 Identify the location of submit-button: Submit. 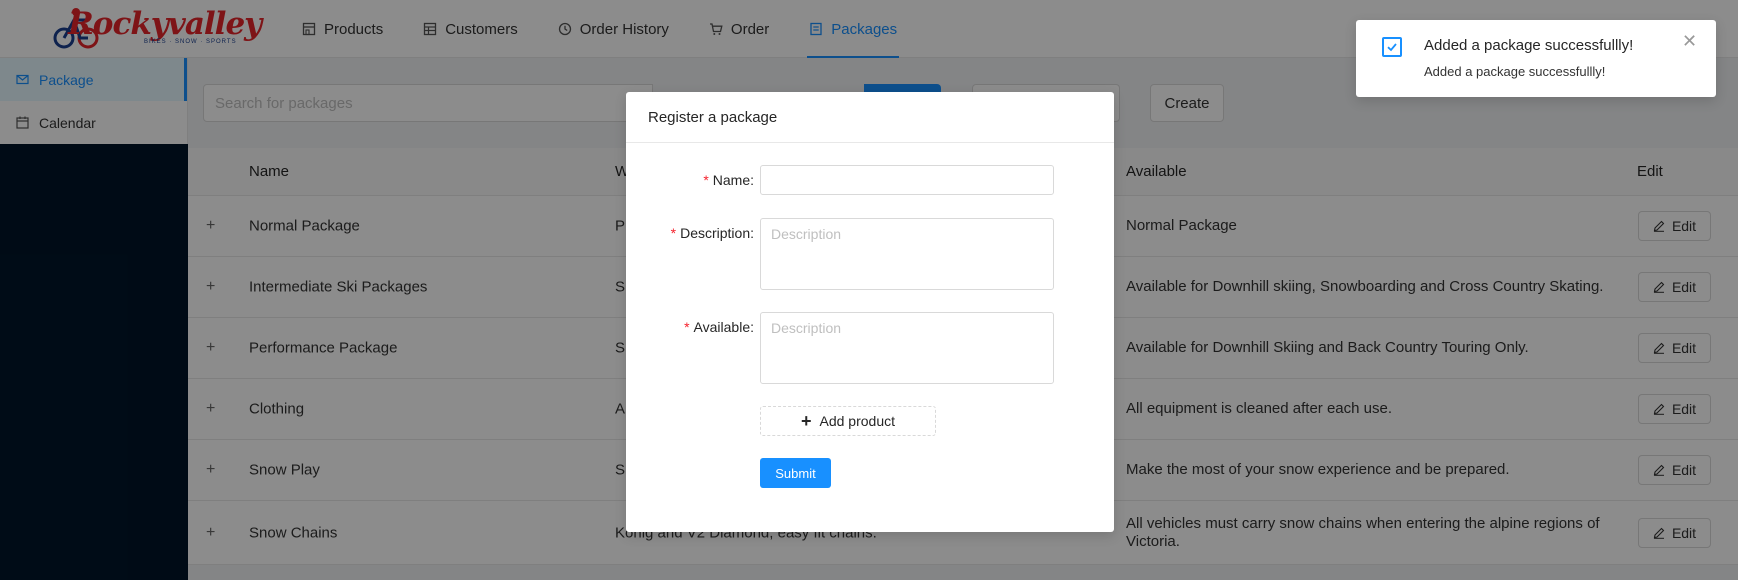
(795, 473).